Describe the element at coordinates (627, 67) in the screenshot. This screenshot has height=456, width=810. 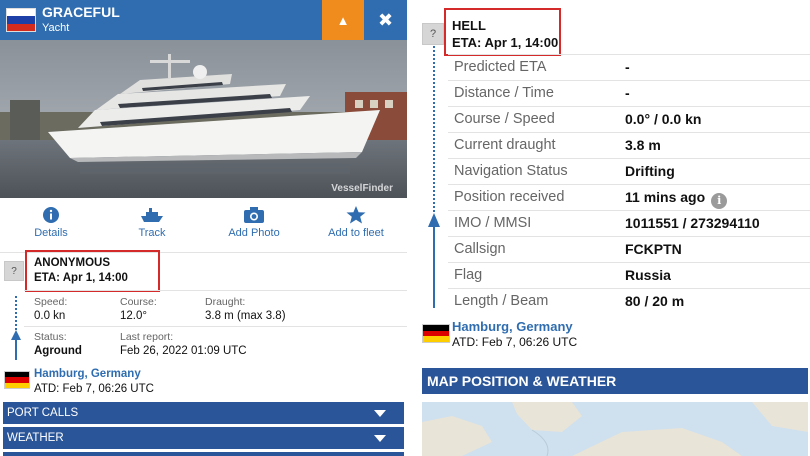
I see `predicted-eta-value: -` at that location.